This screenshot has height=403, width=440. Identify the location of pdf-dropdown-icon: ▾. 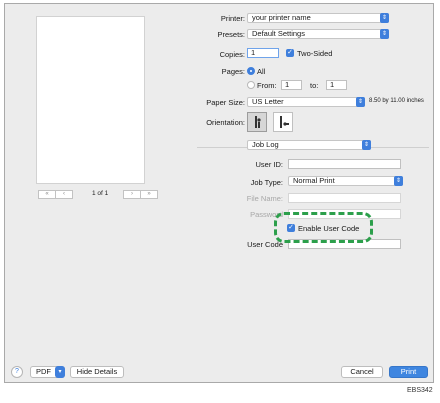
(60, 372).